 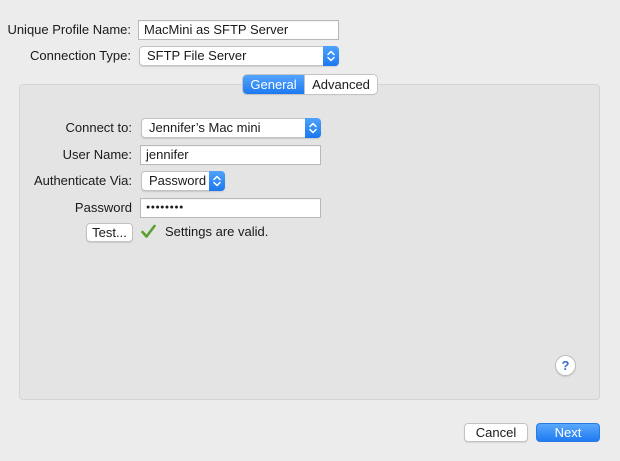 What do you see at coordinates (205, 127) in the screenshot?
I see `connect-to-value: Jennifer’s Mac mini` at bounding box center [205, 127].